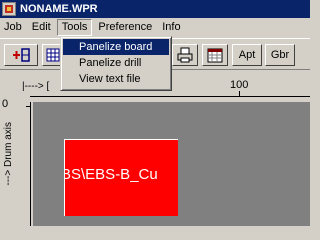  I want to click on calendar-icon, so click(215, 55).